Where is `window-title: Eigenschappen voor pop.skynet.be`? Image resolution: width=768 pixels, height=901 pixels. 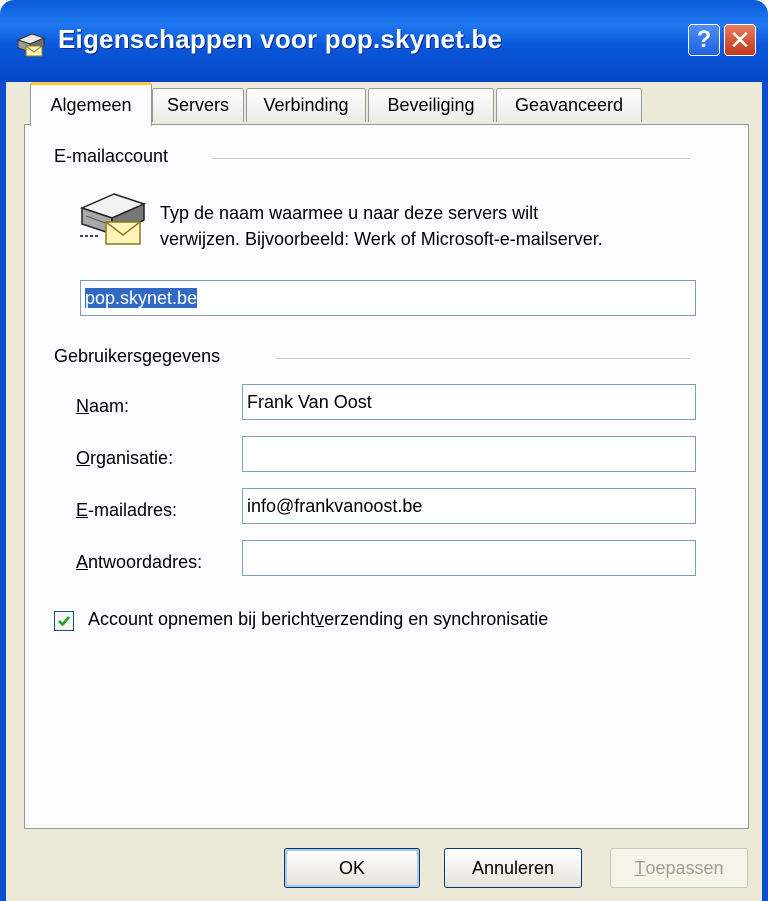
window-title: Eigenschappen voor pop.skynet.be is located at coordinates (280, 39).